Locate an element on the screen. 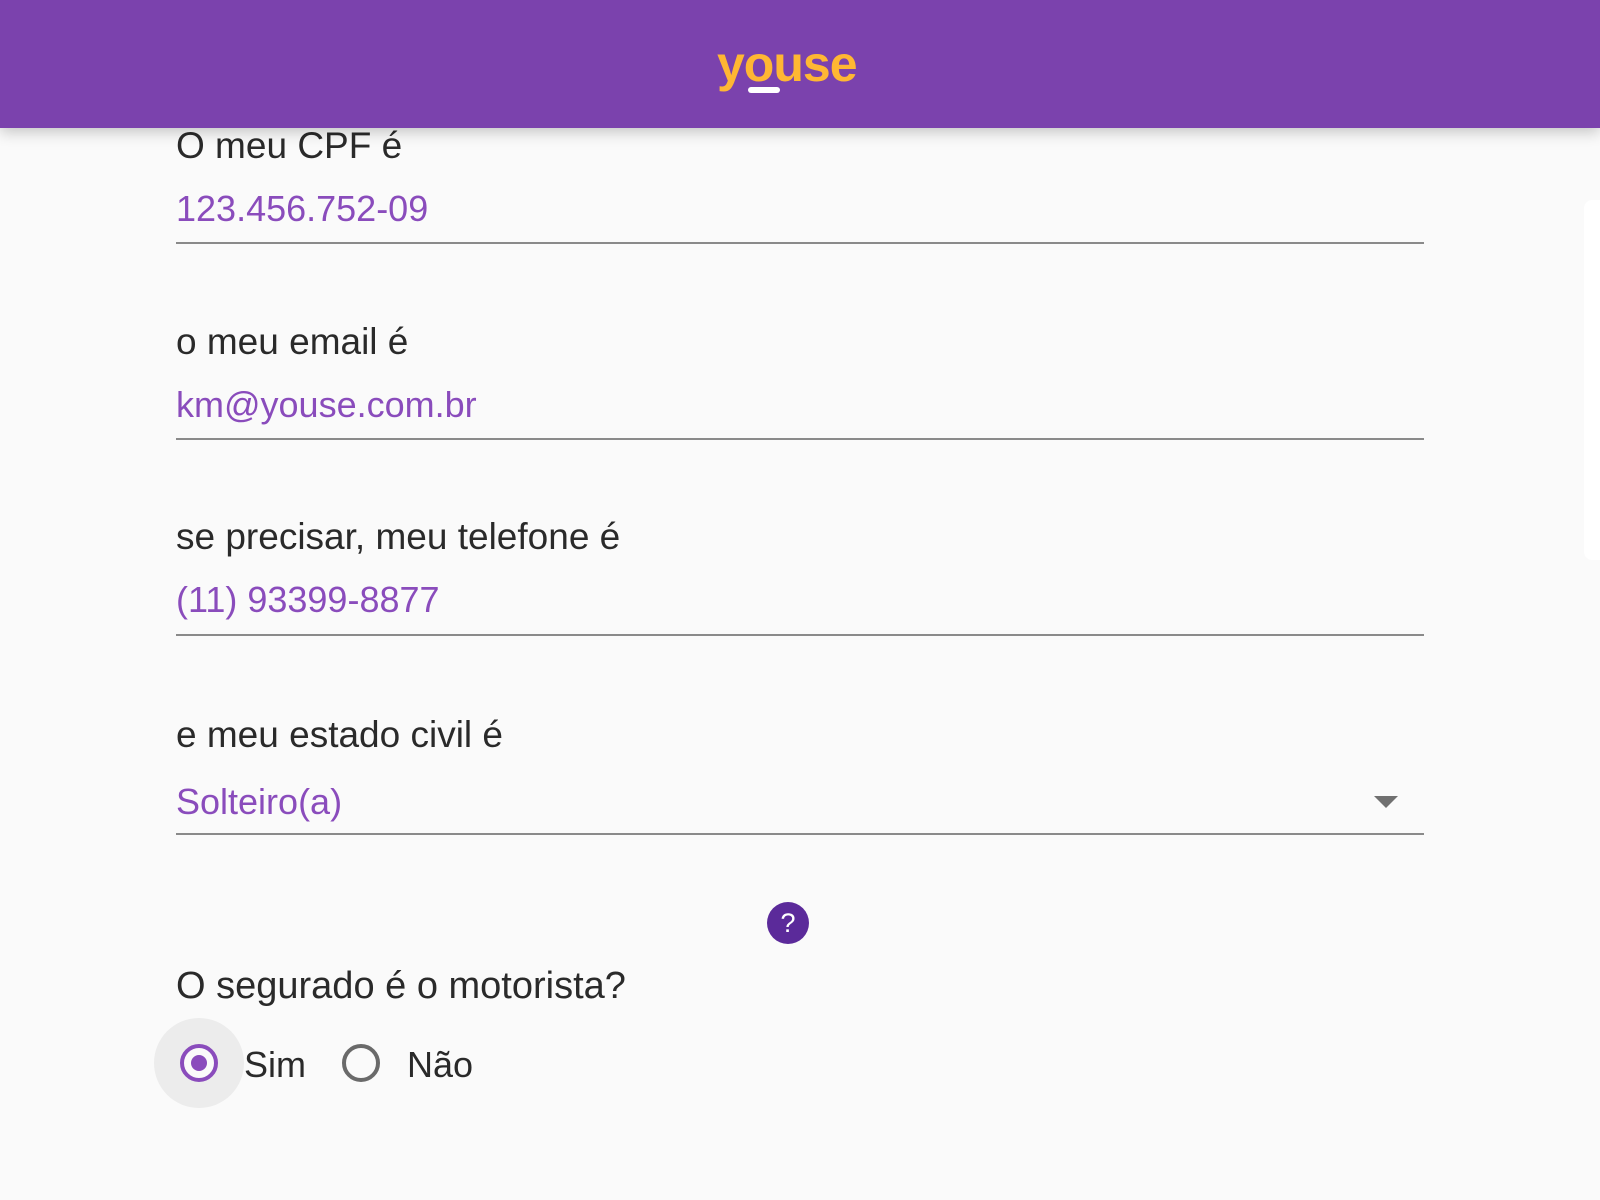  cpf-field: O meu CPF é 123.456.752-09 is located at coordinates (800, 187).